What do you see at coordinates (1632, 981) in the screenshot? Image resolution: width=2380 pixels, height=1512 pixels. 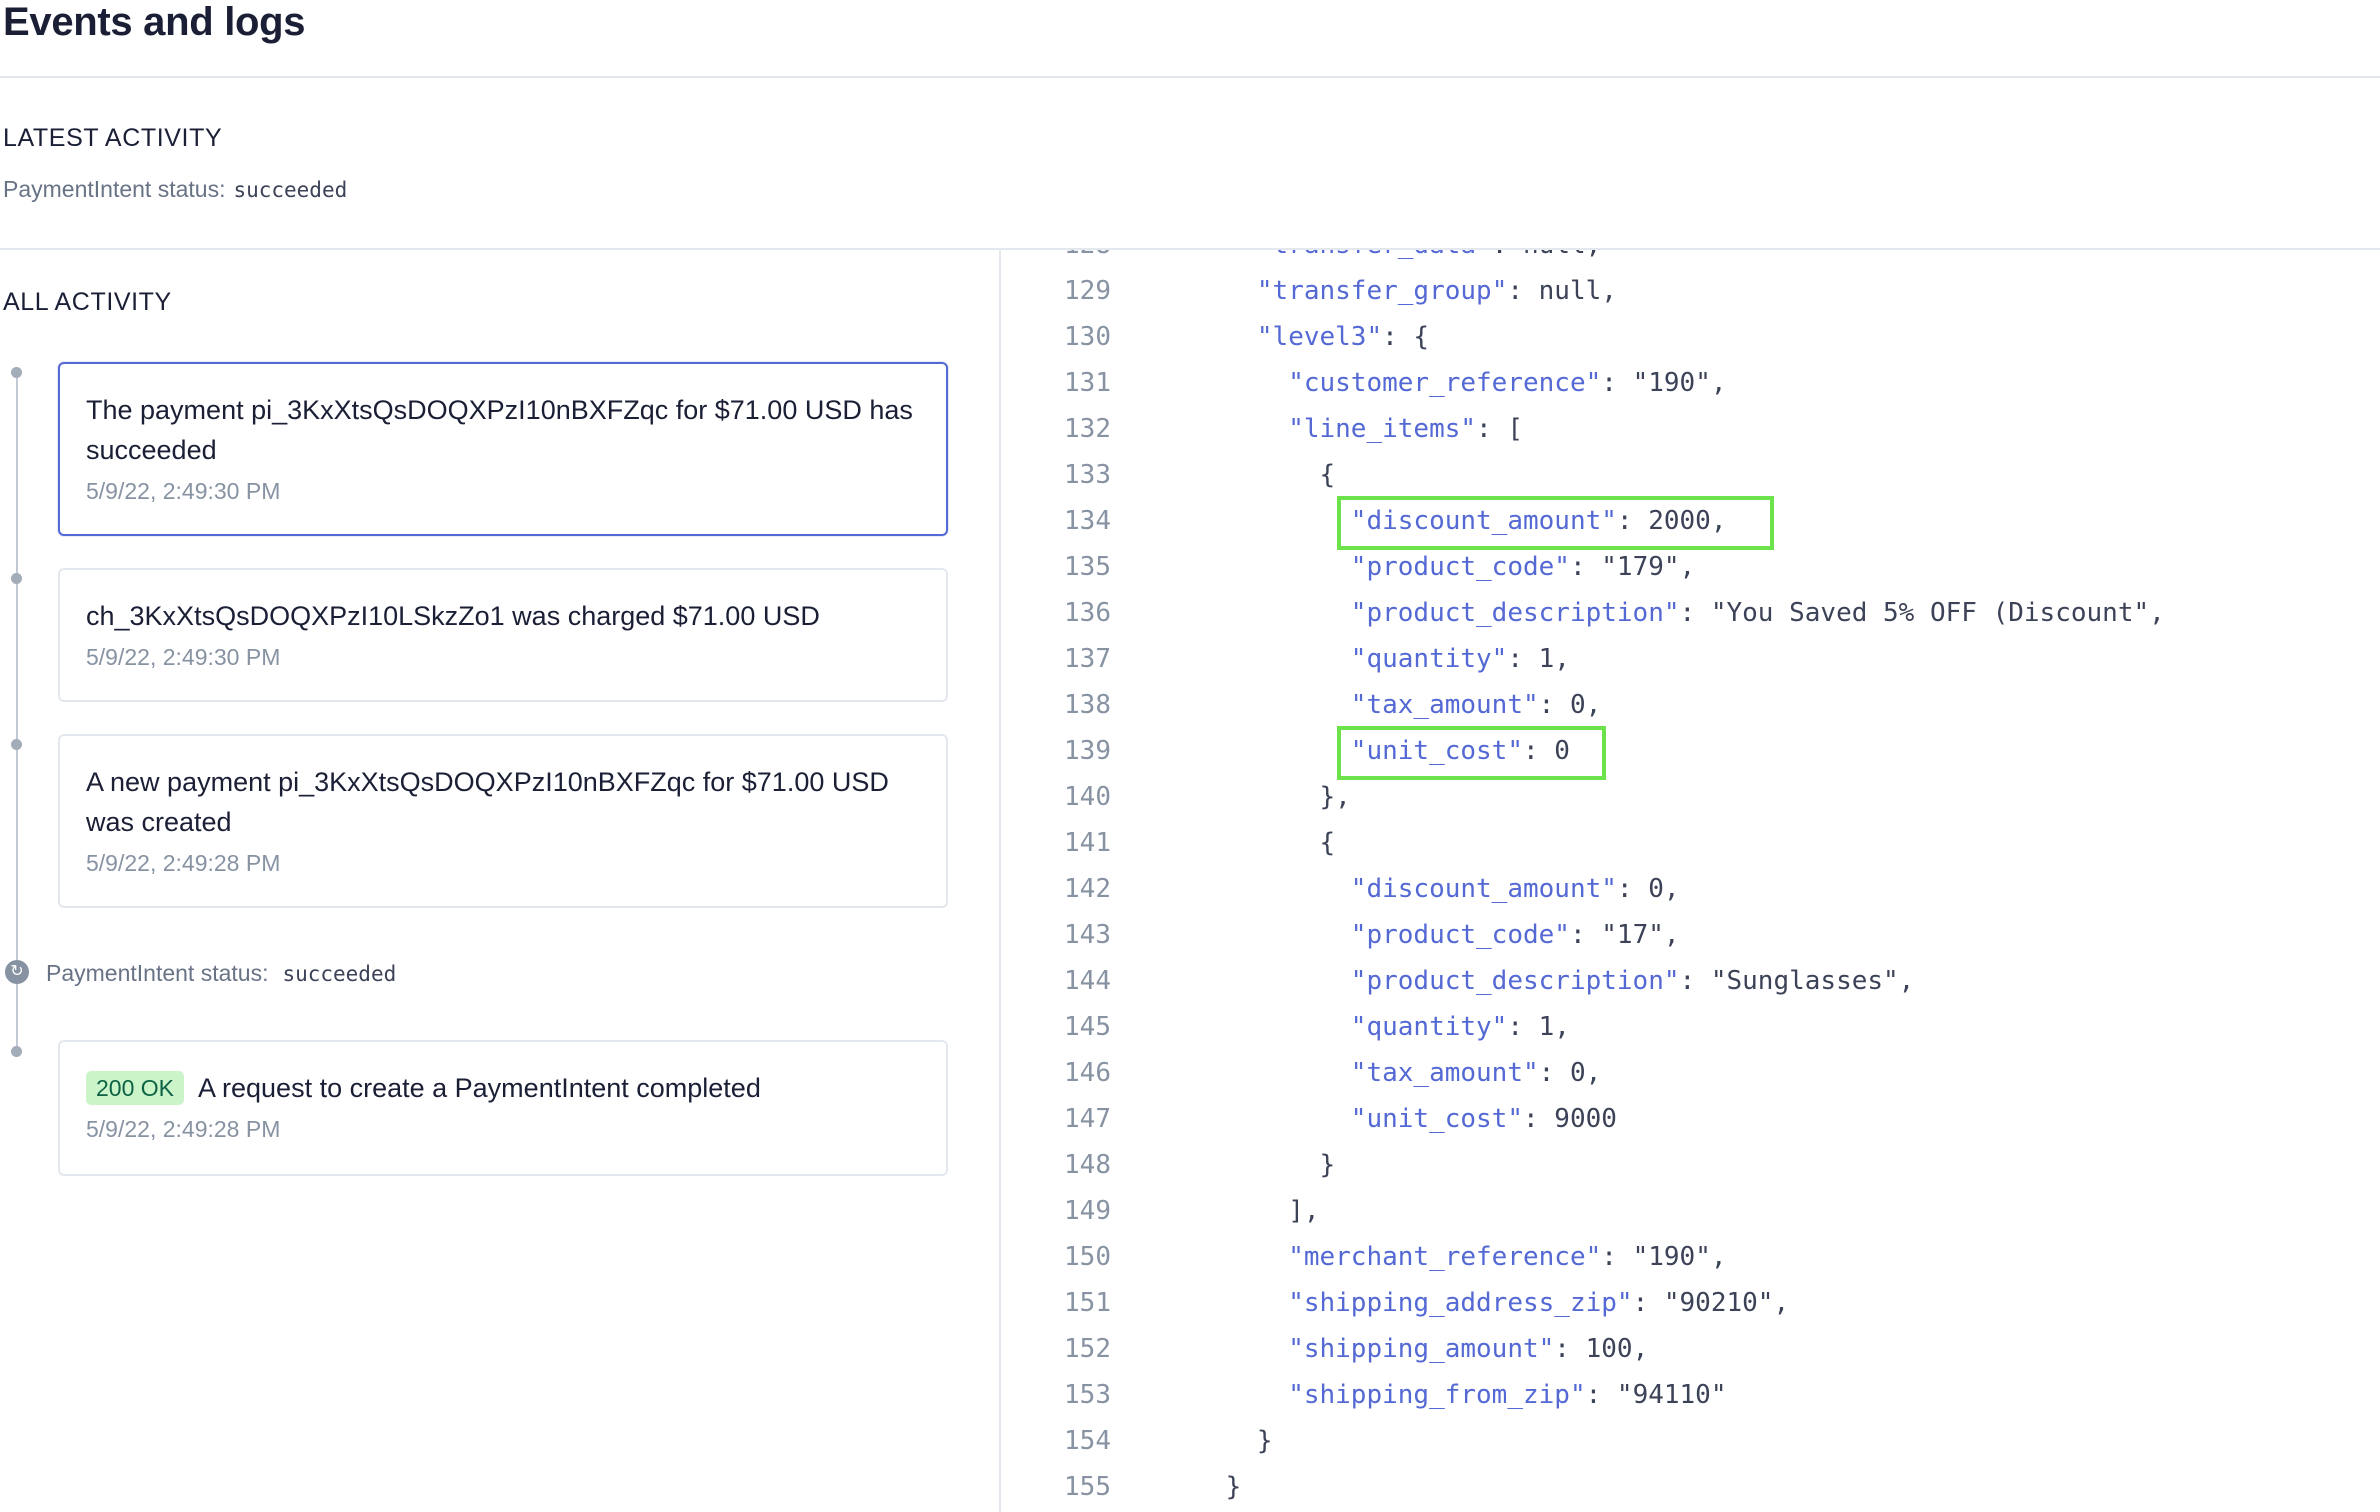 I see `code-text: "product_description": "Sunglasses",` at bounding box center [1632, 981].